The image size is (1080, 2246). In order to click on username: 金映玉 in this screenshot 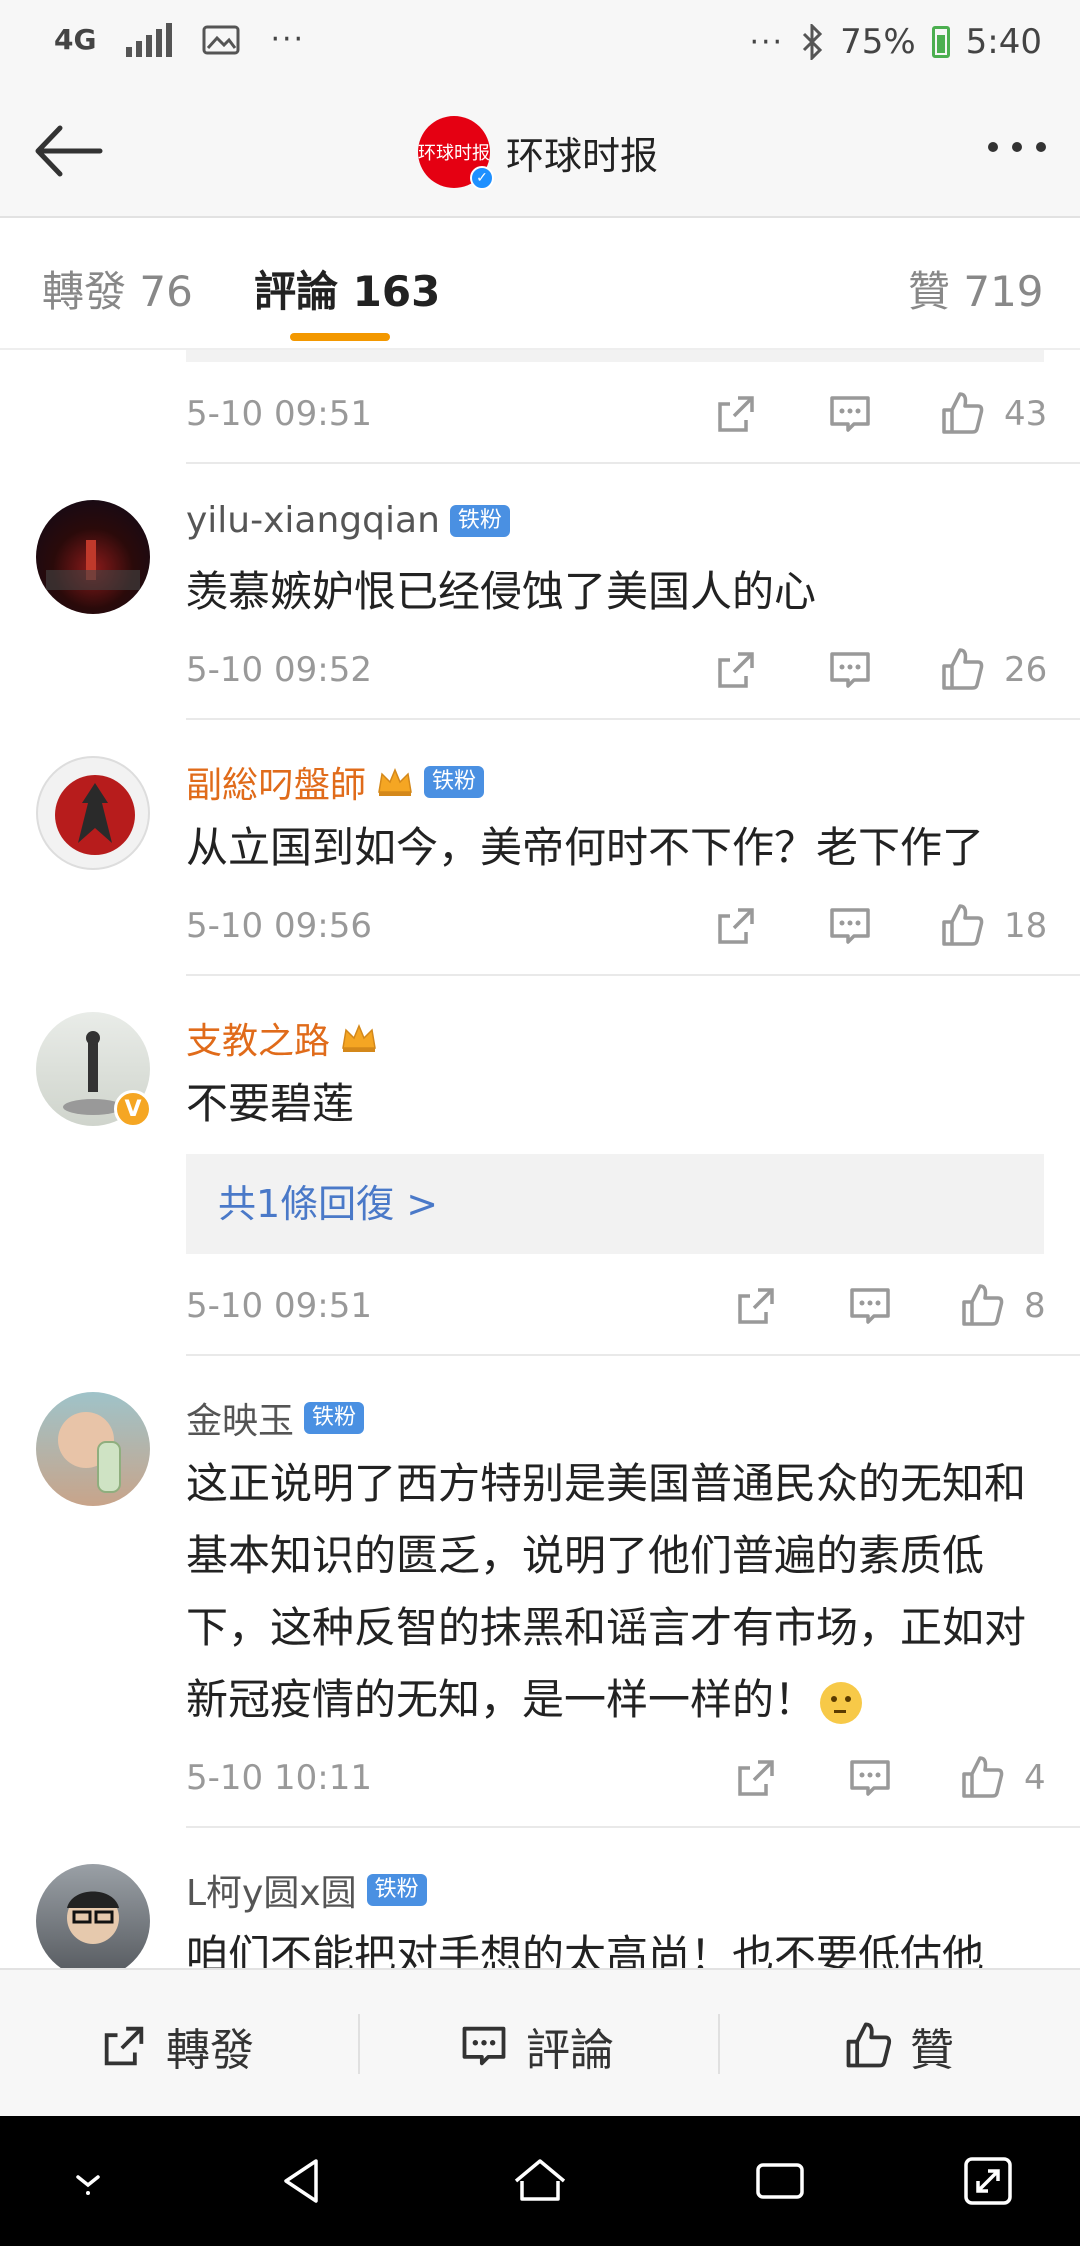, I will do `click(240, 1418)`.